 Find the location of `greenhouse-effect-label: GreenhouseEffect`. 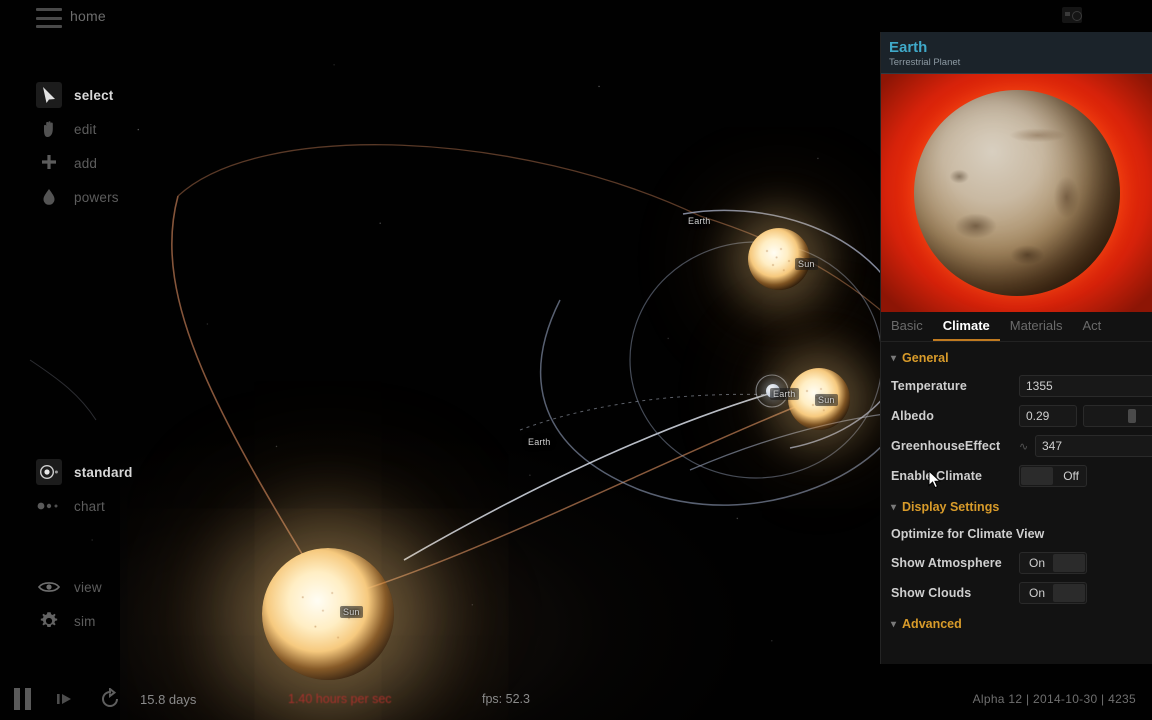

greenhouse-effect-label: GreenhouseEffect is located at coordinates (946, 446).